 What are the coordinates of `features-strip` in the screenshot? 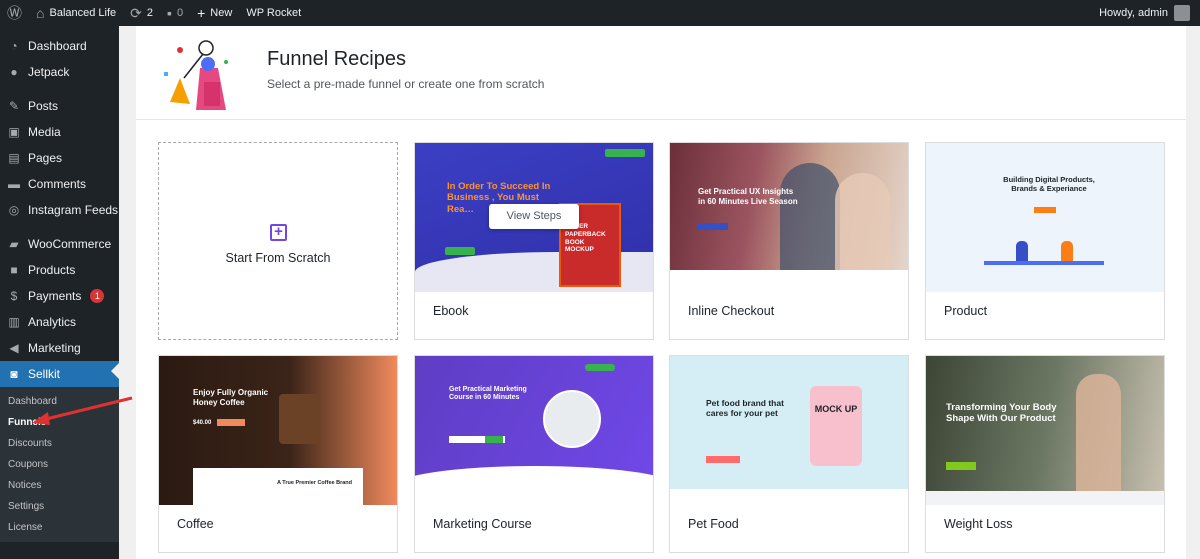 It's located at (789, 497).